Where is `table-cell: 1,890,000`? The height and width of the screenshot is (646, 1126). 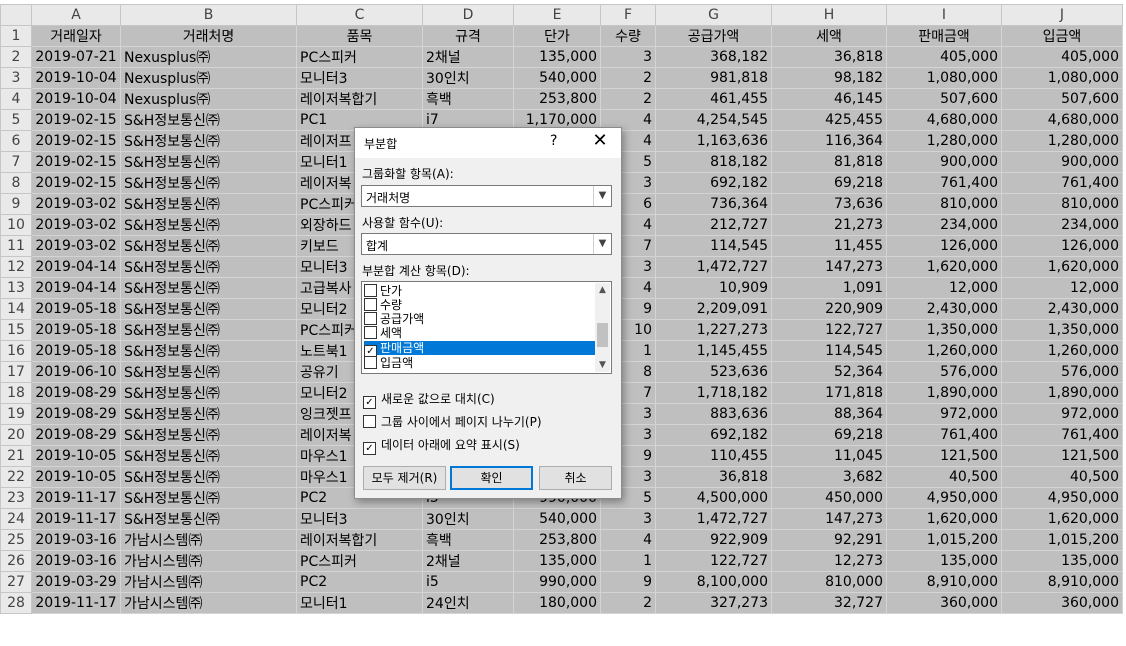 table-cell: 1,890,000 is located at coordinates (1062, 393).